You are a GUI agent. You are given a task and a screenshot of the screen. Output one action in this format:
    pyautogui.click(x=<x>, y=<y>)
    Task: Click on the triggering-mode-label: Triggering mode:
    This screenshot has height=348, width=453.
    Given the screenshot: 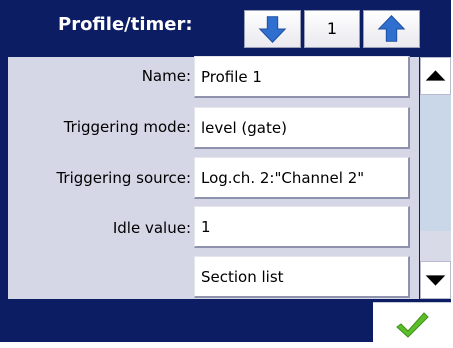 What is the action you would take?
    pyautogui.click(x=127, y=127)
    